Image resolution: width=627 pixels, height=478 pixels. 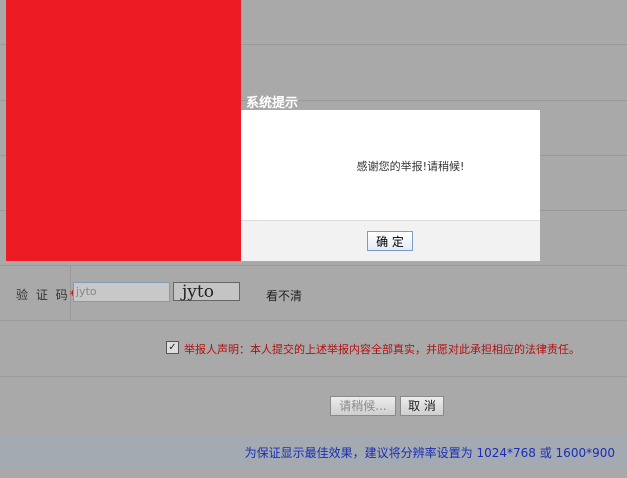 What do you see at coordinates (422, 406) in the screenshot?
I see `cancel-button: 取 消` at bounding box center [422, 406].